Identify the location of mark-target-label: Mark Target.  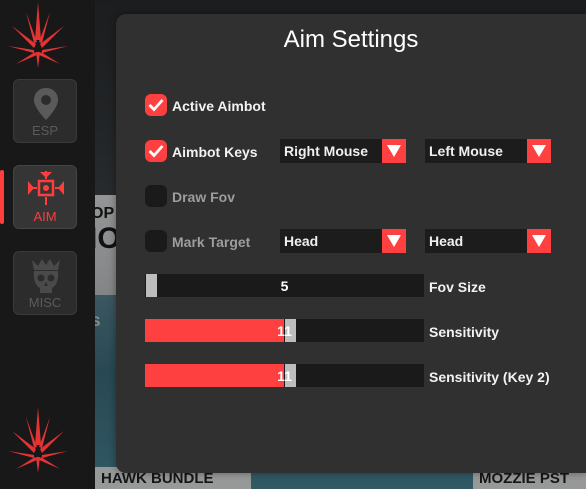
(211, 242).